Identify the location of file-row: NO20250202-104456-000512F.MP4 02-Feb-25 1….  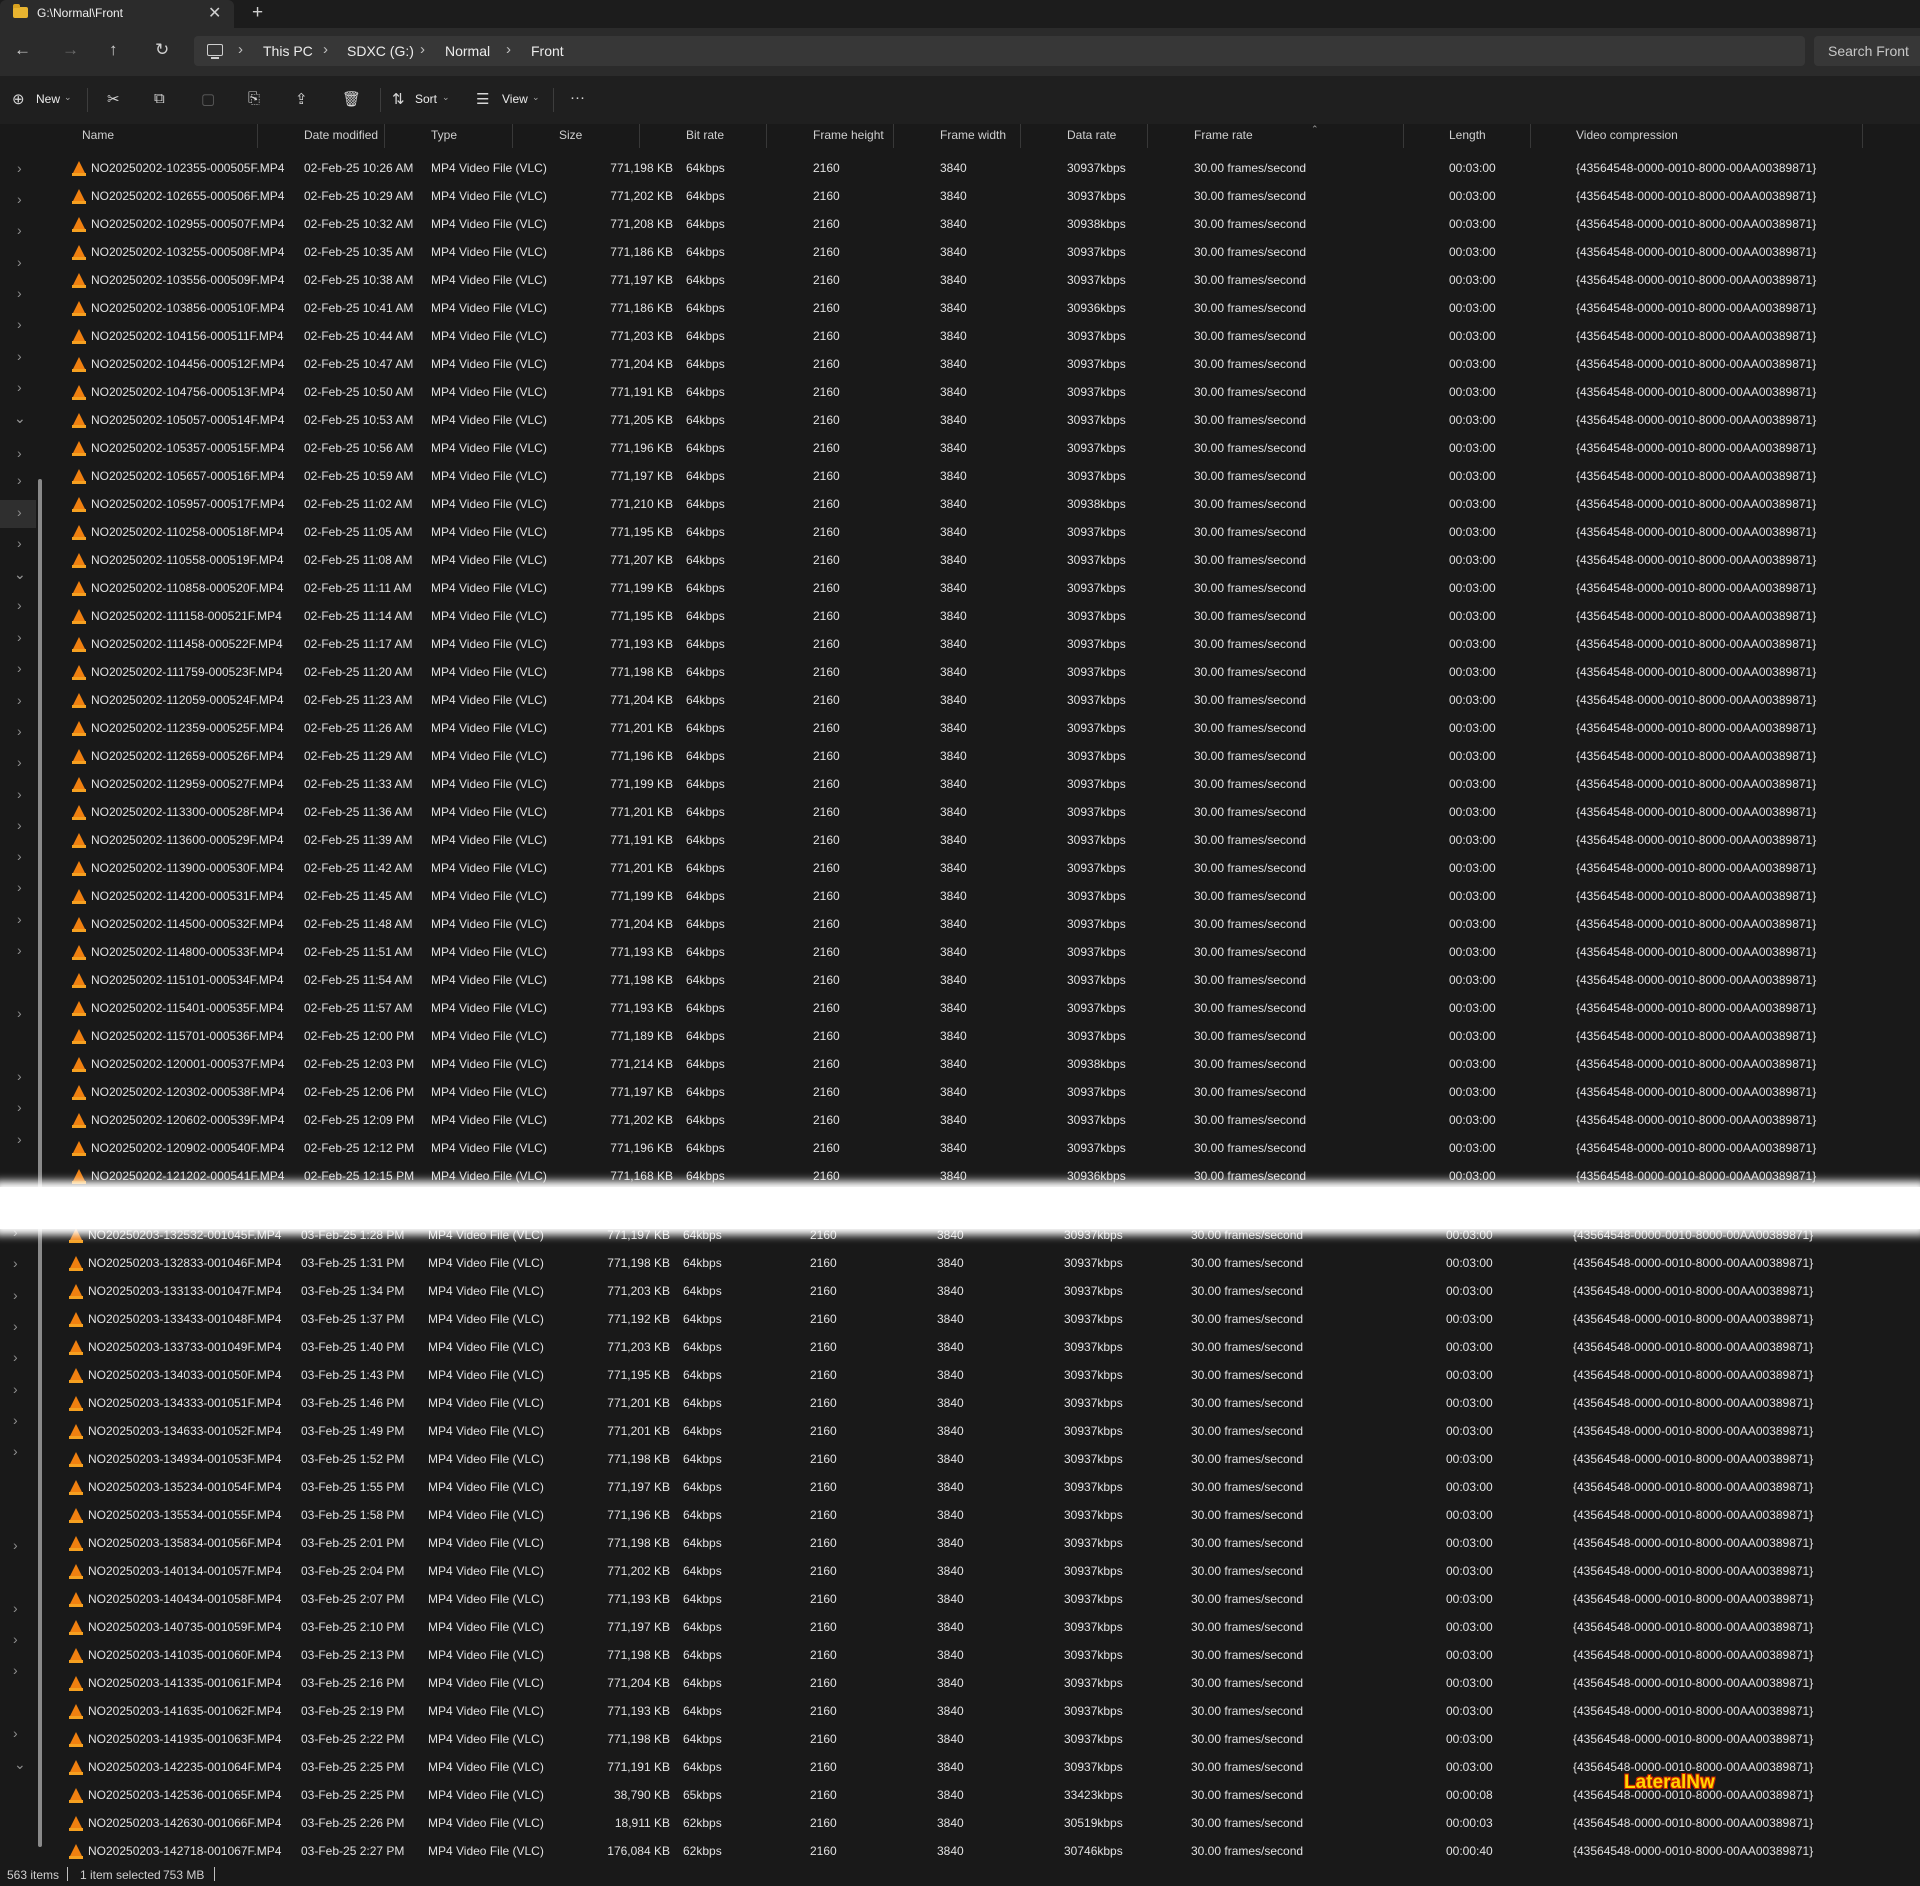
(980, 364).